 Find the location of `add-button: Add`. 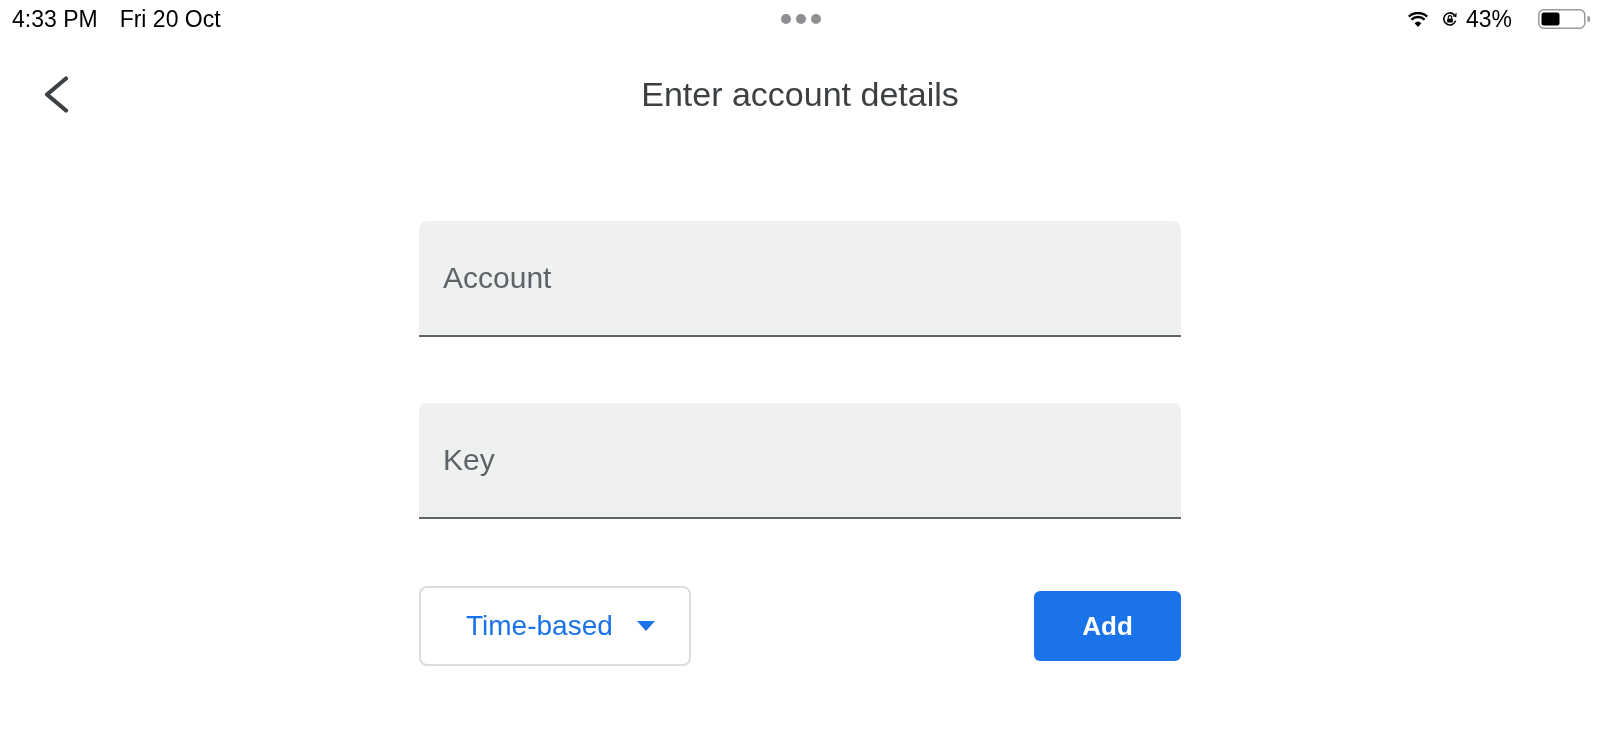

add-button: Add is located at coordinates (1107, 626).